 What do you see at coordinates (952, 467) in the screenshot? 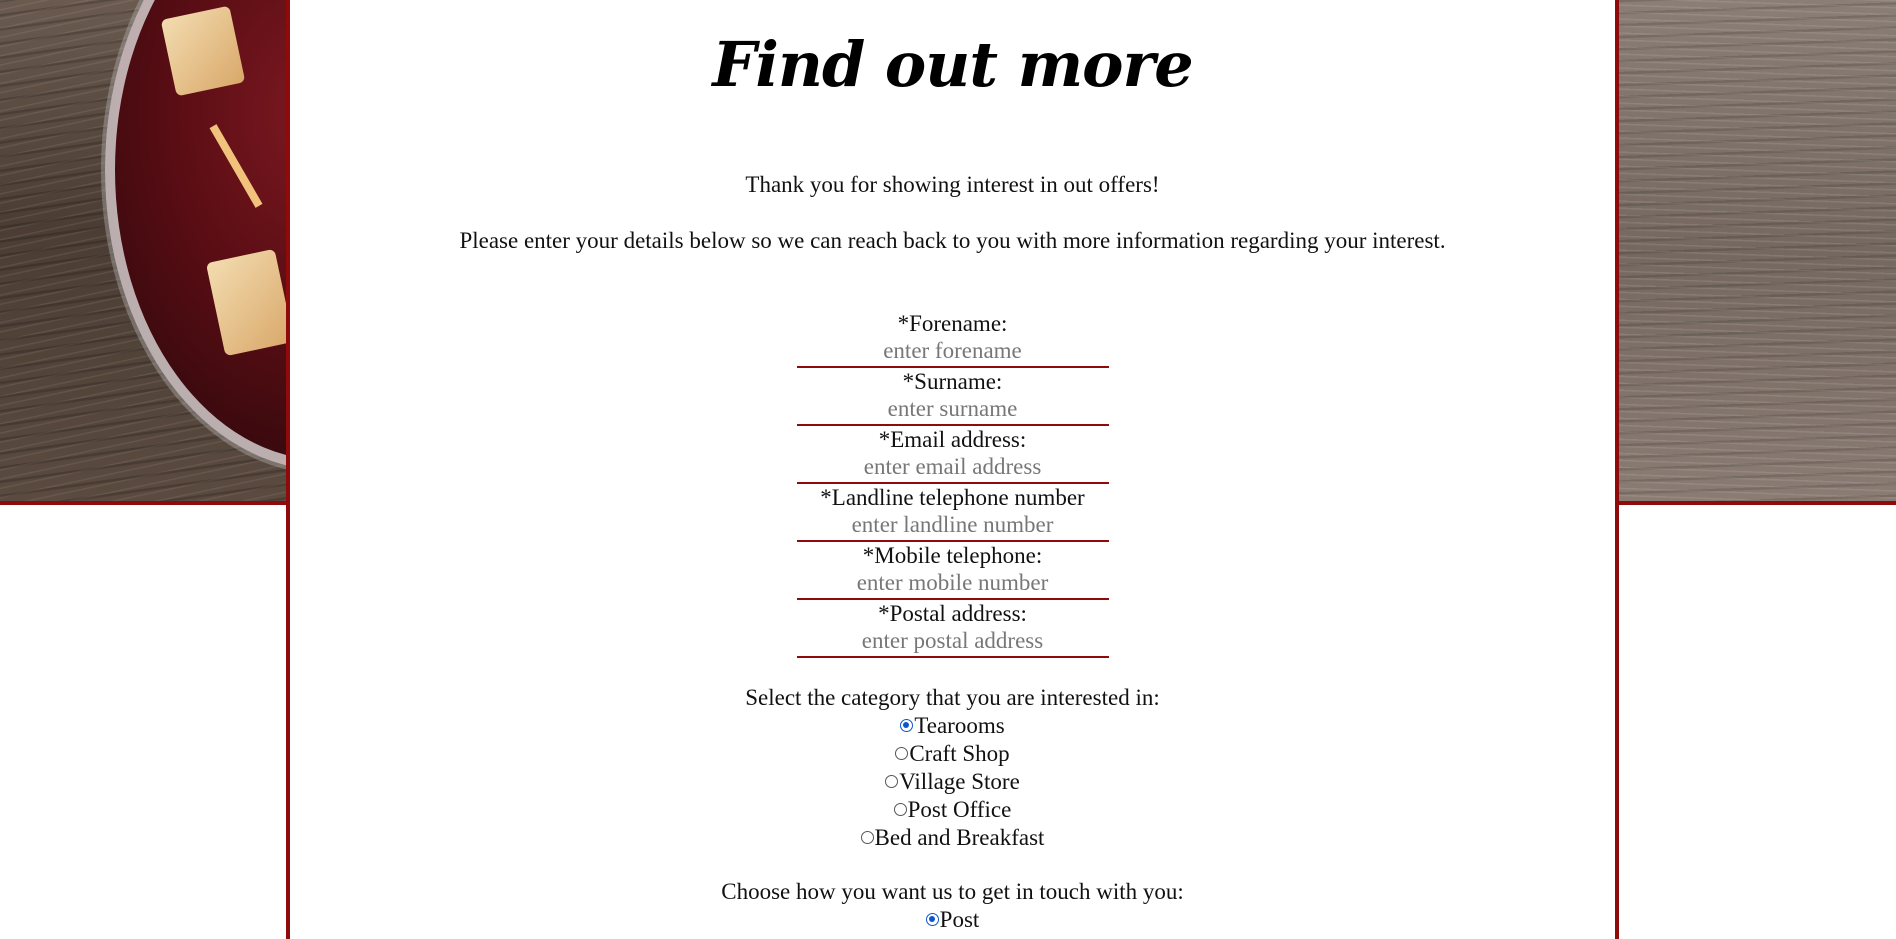
I see `email-input` at bounding box center [952, 467].